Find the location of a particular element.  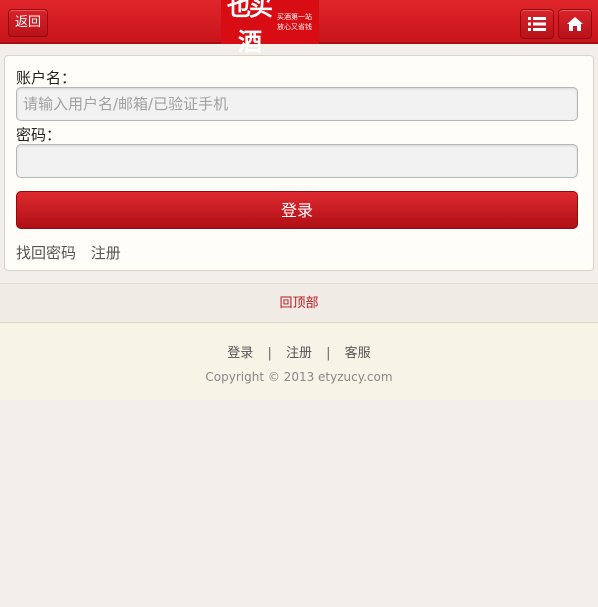

login-button: 登录 is located at coordinates (297, 210).